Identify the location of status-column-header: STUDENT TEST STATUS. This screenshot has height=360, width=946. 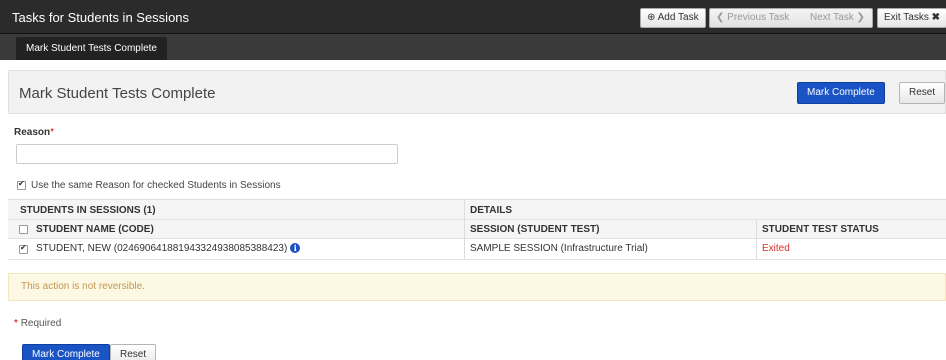
(820, 229).